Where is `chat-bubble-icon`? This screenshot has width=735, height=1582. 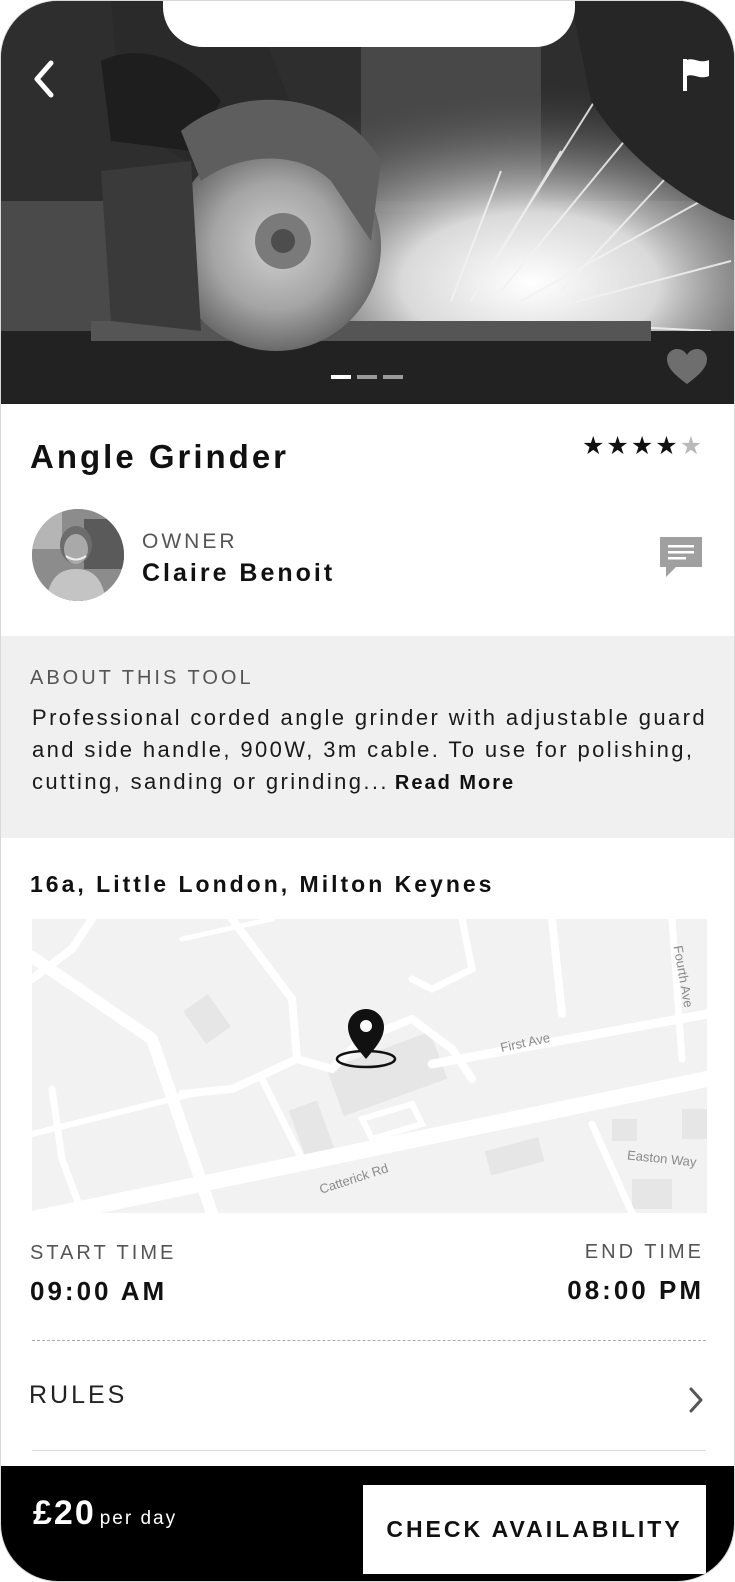 chat-bubble-icon is located at coordinates (681, 557).